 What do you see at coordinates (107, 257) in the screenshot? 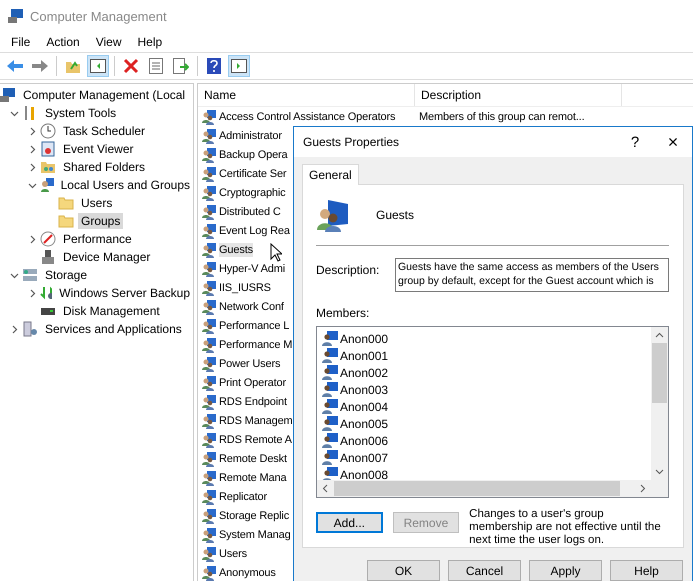
I see `tree-item: Device Manager` at bounding box center [107, 257].